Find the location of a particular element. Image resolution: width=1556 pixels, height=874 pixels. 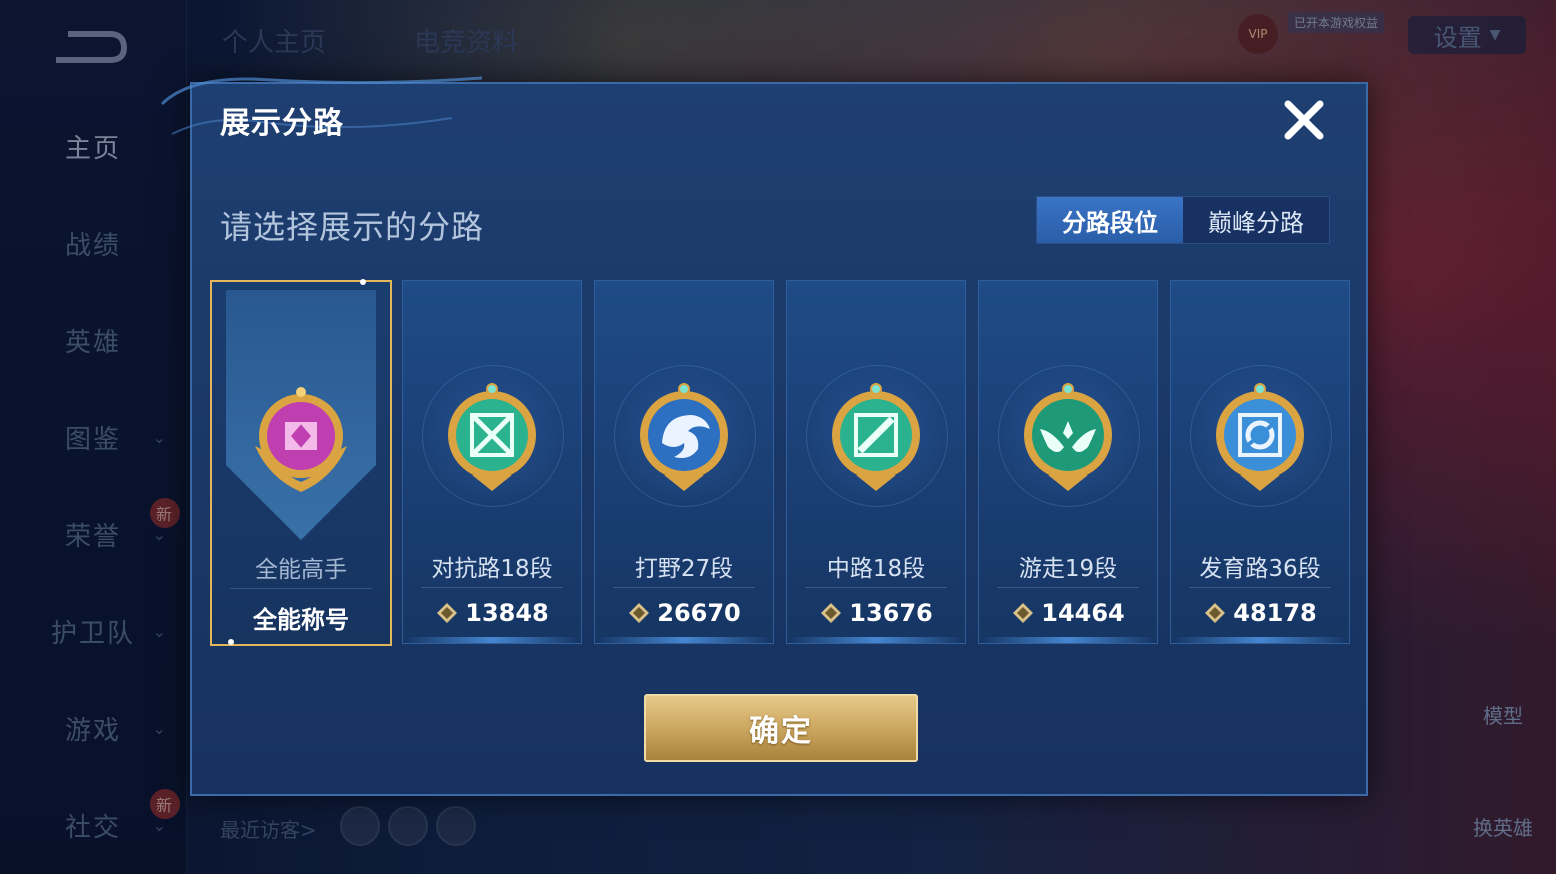

lane-card-name: 打野27段 is located at coordinates (684, 569).